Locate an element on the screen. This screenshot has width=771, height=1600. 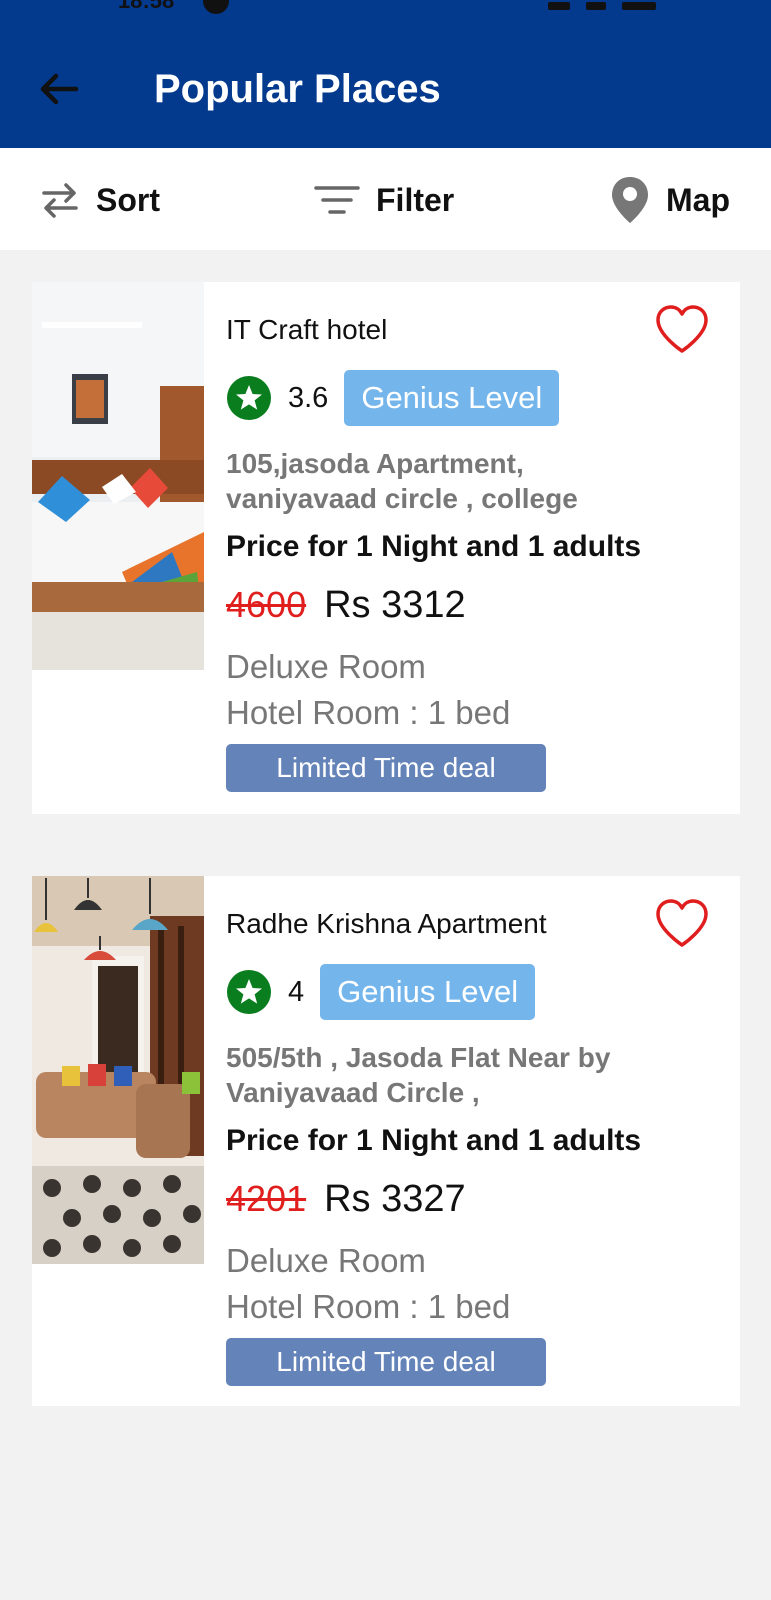
rating-row: 4 Genius Level is located at coordinates (381, 992).